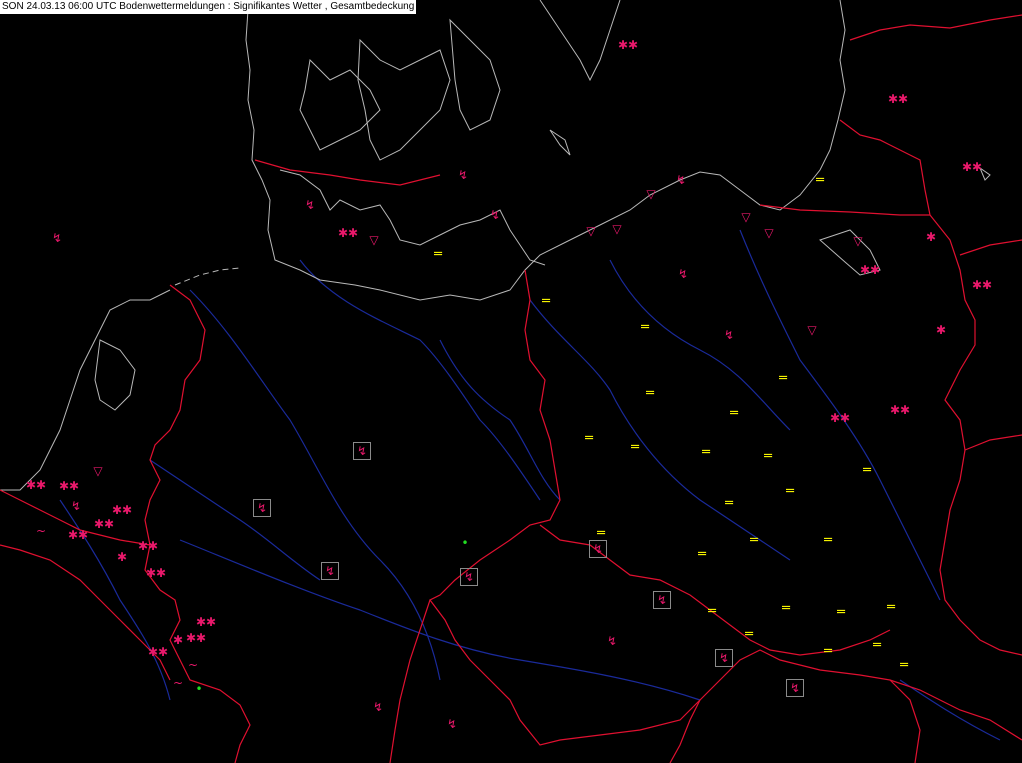 The image size is (1022, 763). Describe the element at coordinates (207, 276) in the screenshot. I see `coast-frisian` at that location.